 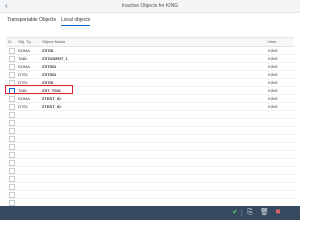 I want to click on toolbar-separator, so click(x=241, y=213).